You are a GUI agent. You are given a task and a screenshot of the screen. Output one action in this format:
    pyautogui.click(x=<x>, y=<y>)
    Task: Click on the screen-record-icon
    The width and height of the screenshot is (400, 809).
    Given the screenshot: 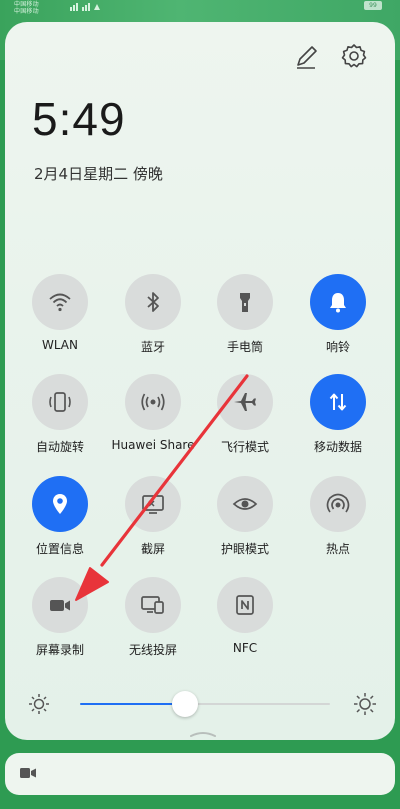 What is the action you would take?
    pyautogui.click(x=60, y=605)
    